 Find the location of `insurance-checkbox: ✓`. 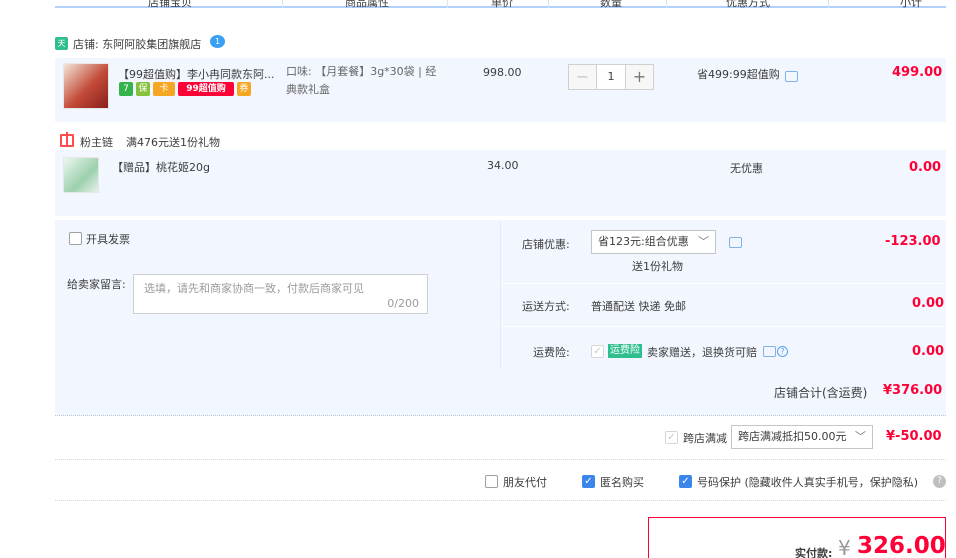

insurance-checkbox: ✓ is located at coordinates (597, 351).